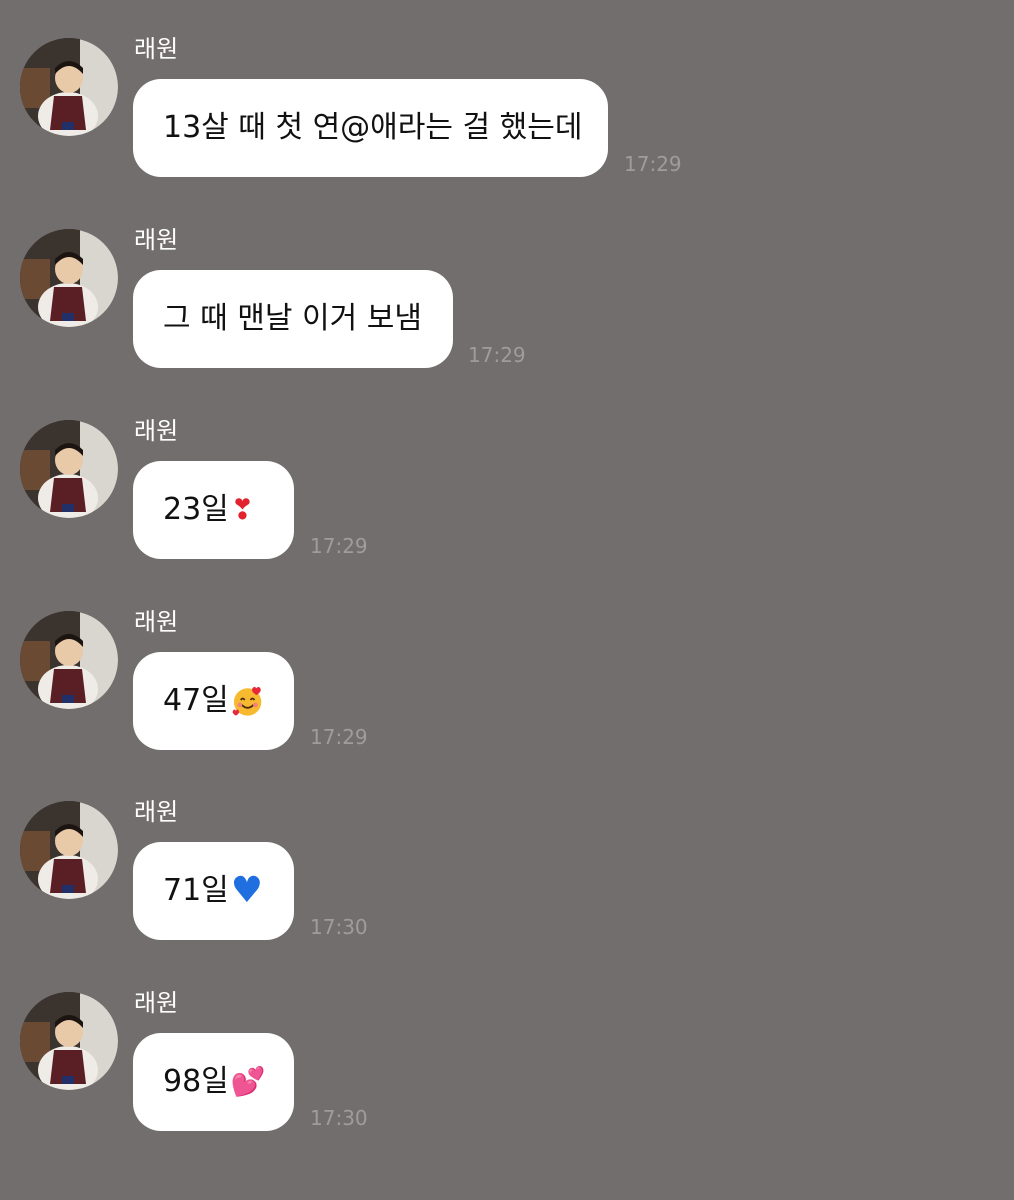  I want to click on message-text: 23일, so click(196, 509).